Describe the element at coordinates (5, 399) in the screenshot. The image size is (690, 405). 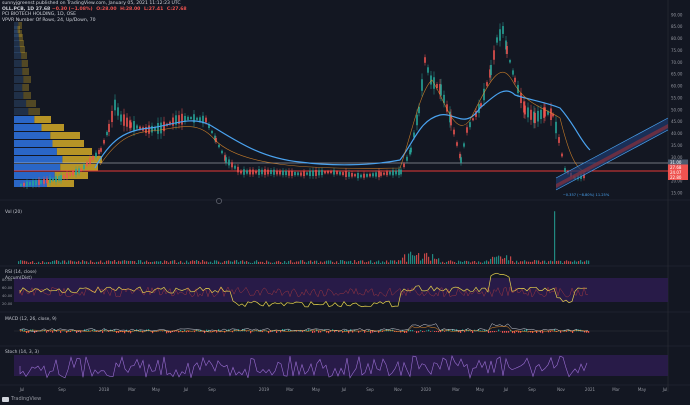
I see `tradingview-logo-icon` at that location.